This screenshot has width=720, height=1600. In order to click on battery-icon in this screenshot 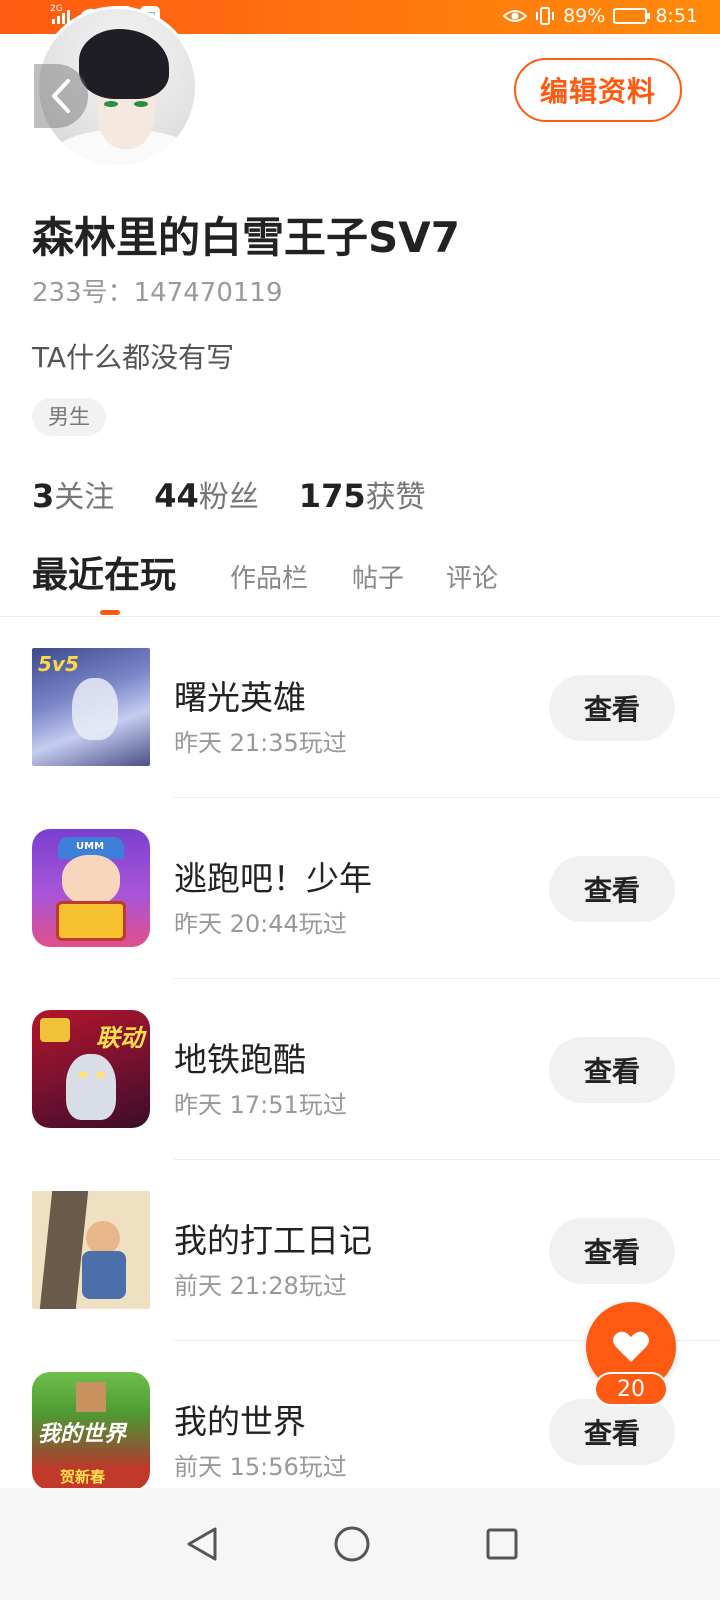, I will do `click(632, 16)`.